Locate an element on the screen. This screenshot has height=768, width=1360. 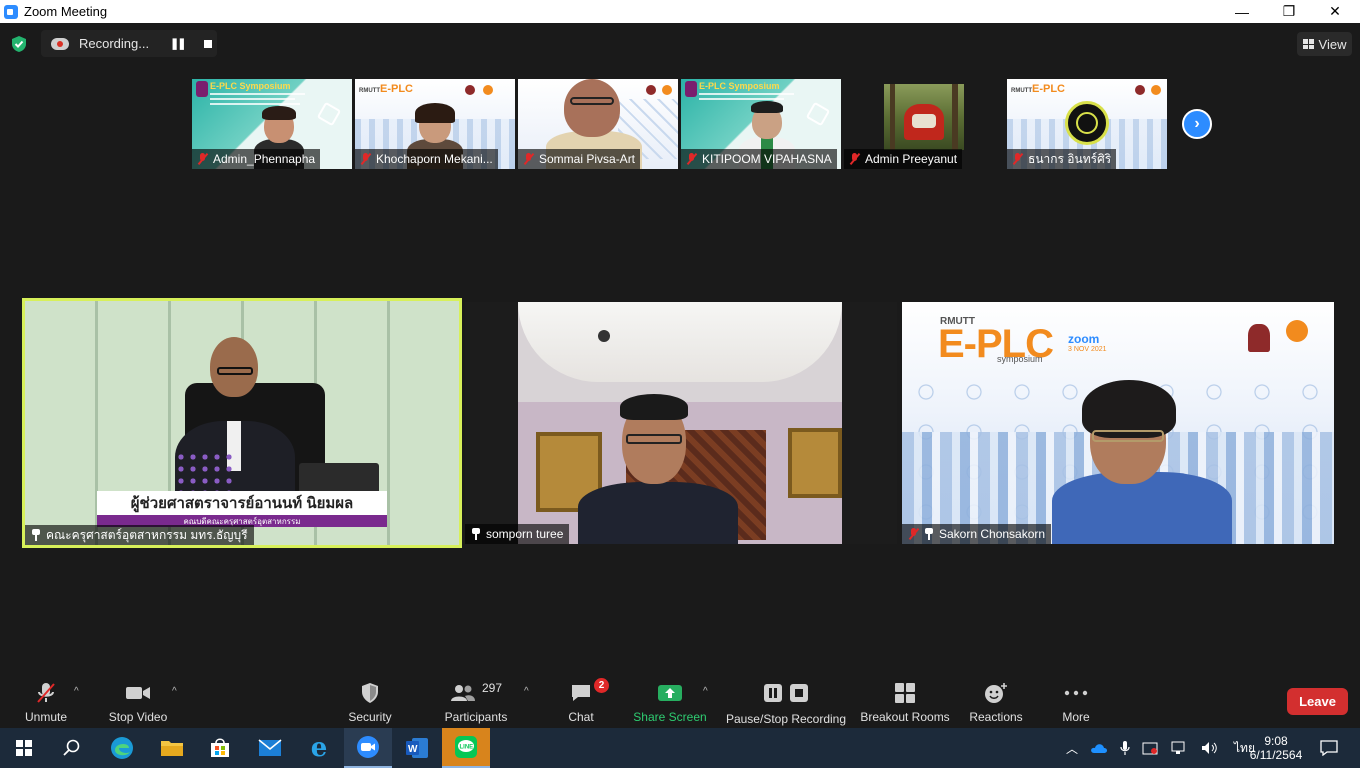
leave-button: Leave is located at coordinates (1317, 701).